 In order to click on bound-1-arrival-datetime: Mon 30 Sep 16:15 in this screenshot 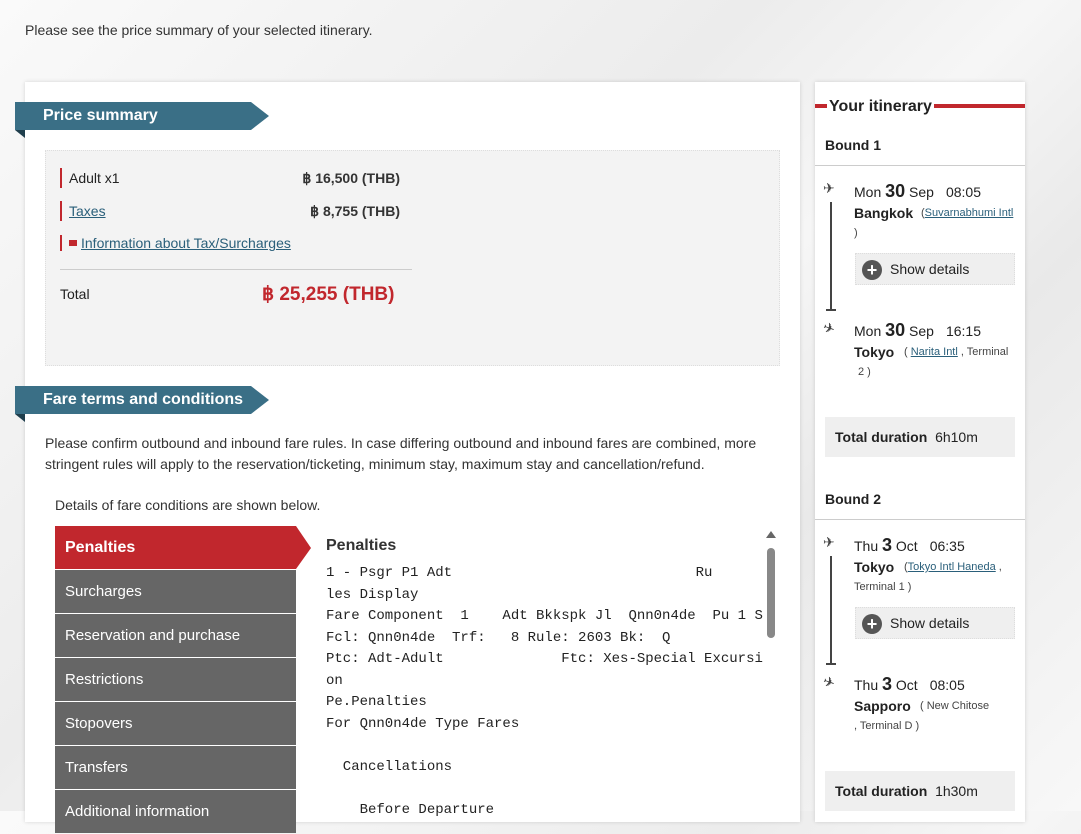, I will do `click(918, 330)`.